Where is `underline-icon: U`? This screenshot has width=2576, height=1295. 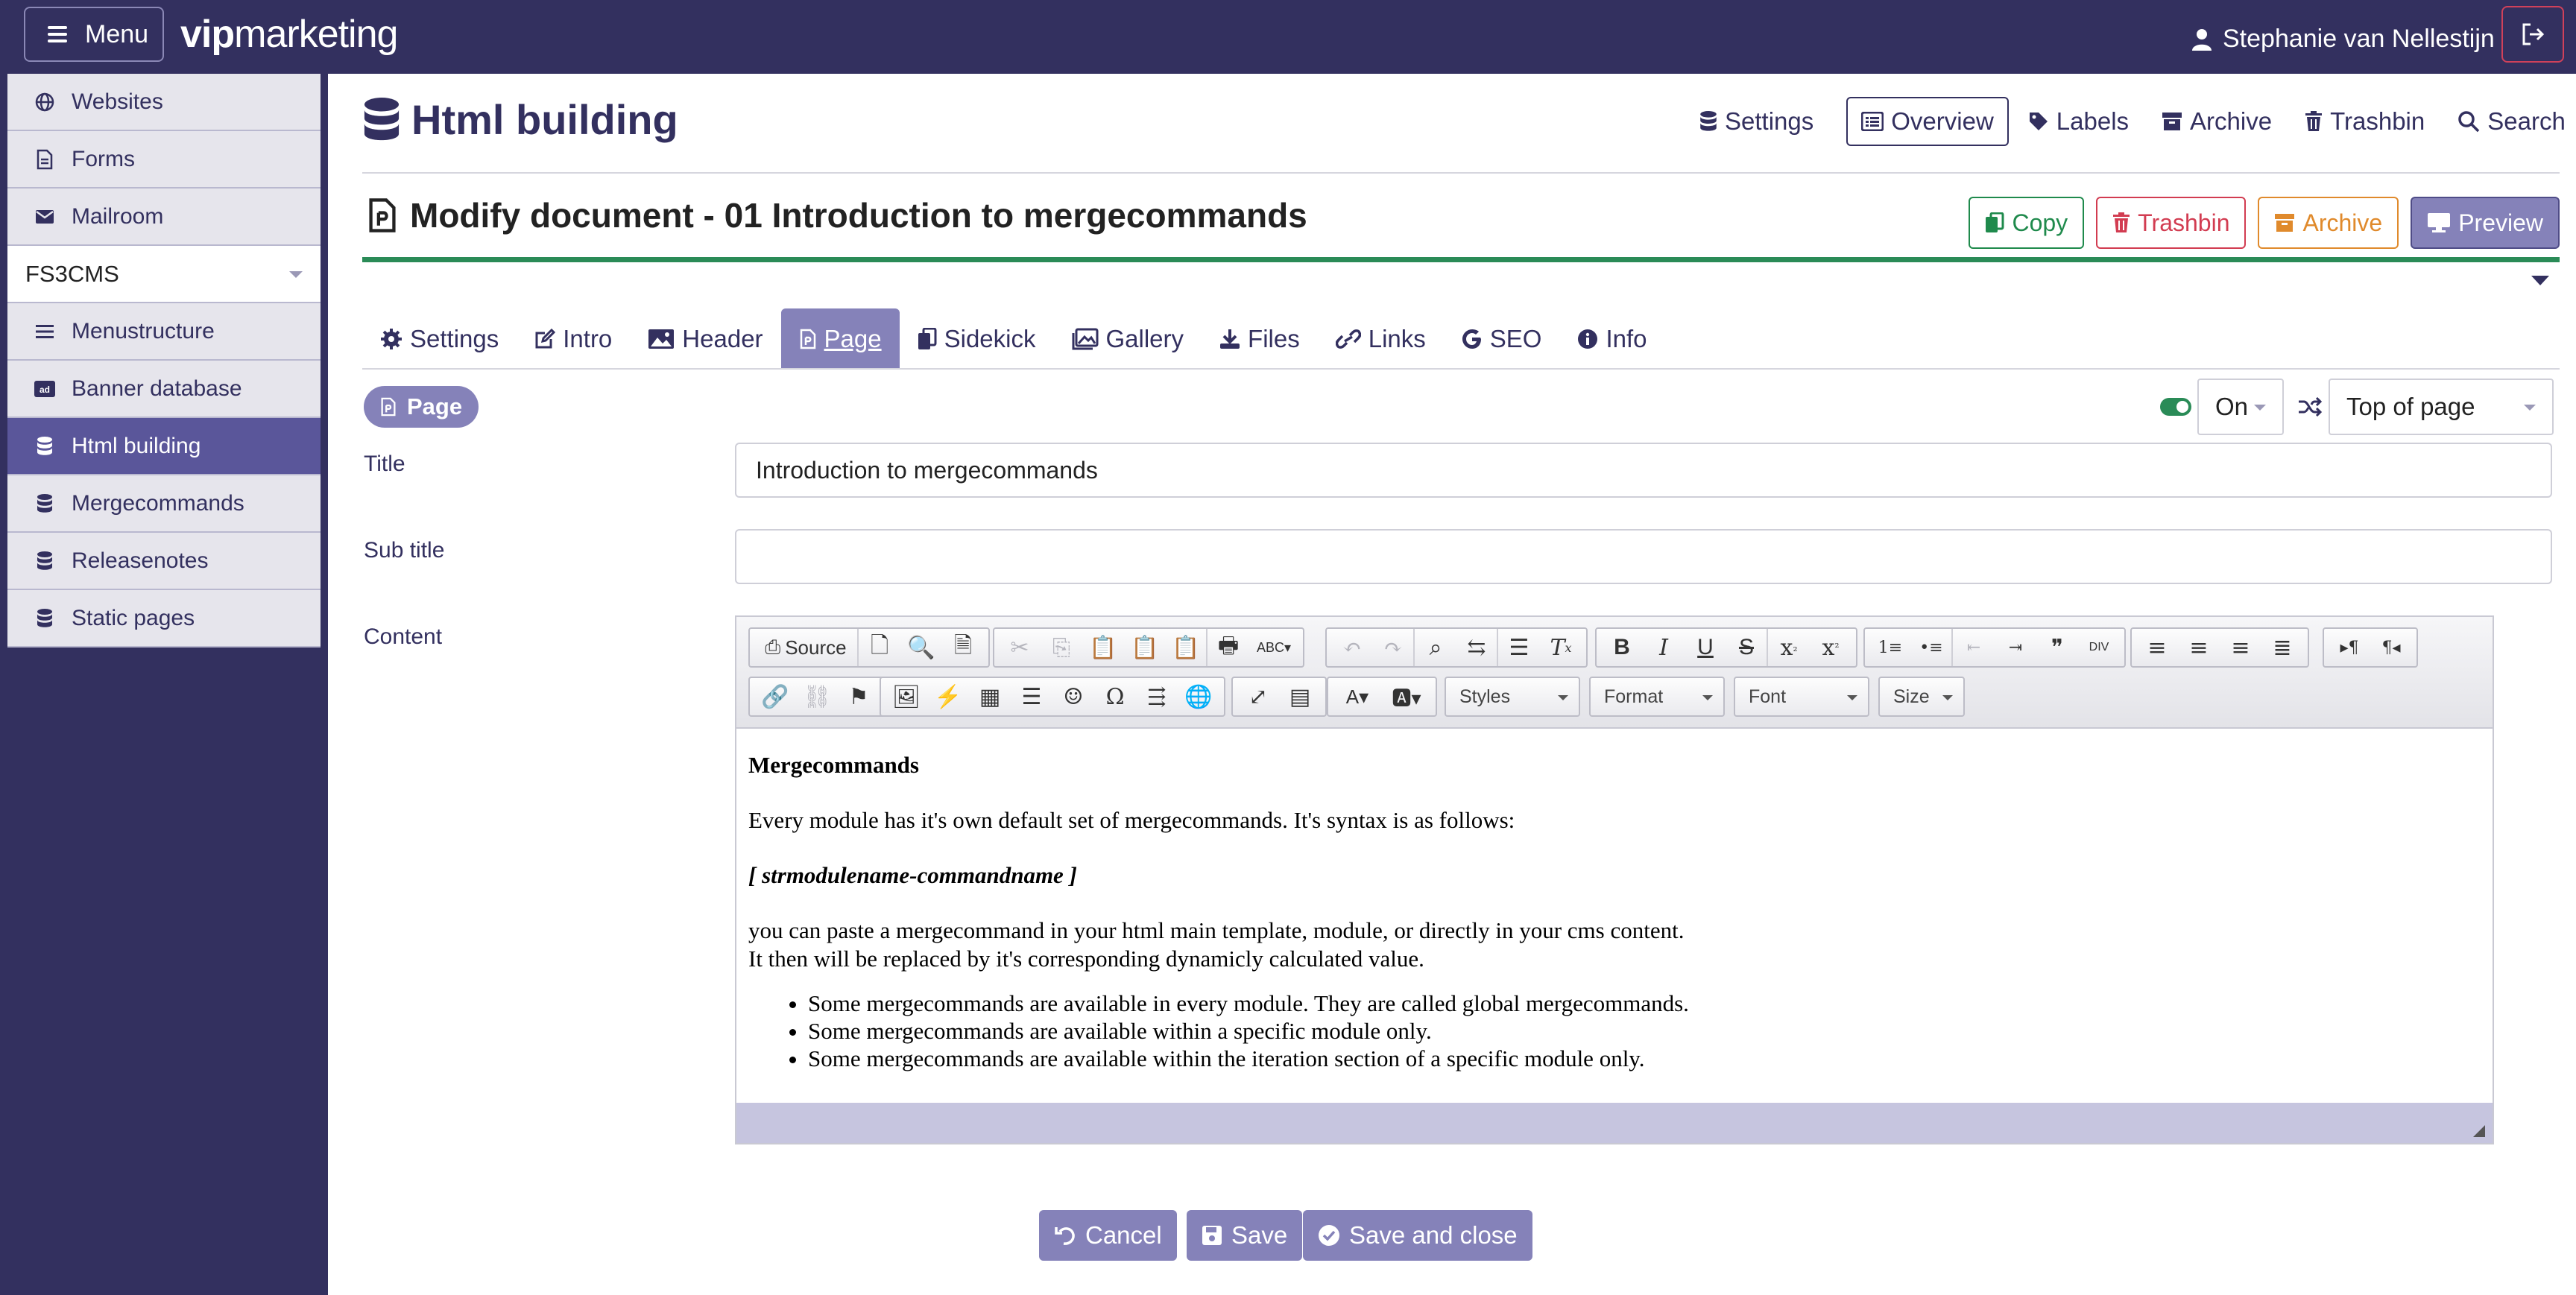 underline-icon: U is located at coordinates (1705, 647).